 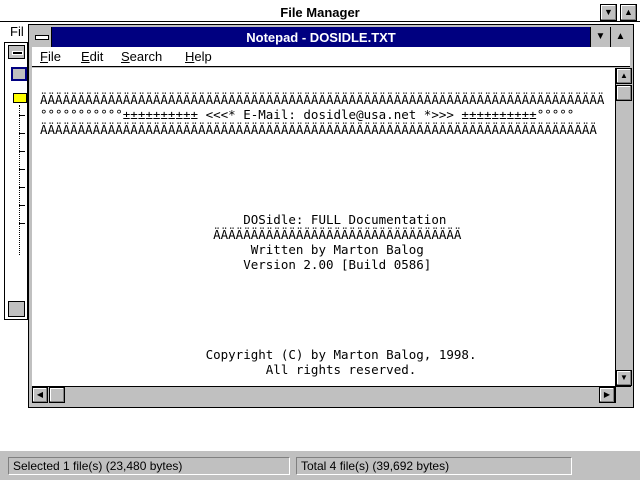 I want to click on status-total: Total 4 file(s) (39,692 bytes), so click(x=434, y=466).